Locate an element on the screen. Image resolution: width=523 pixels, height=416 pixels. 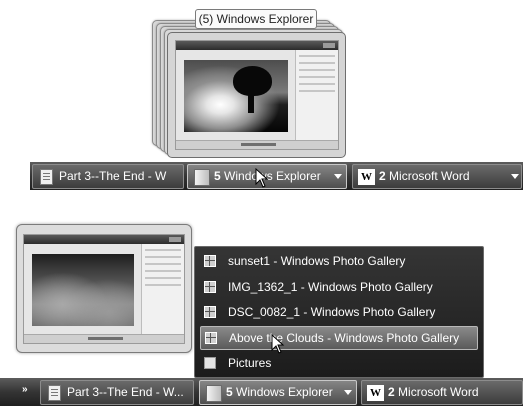
window-list-item-label: sunset1 - Windows Photo Gallery is located at coordinates (317, 261).